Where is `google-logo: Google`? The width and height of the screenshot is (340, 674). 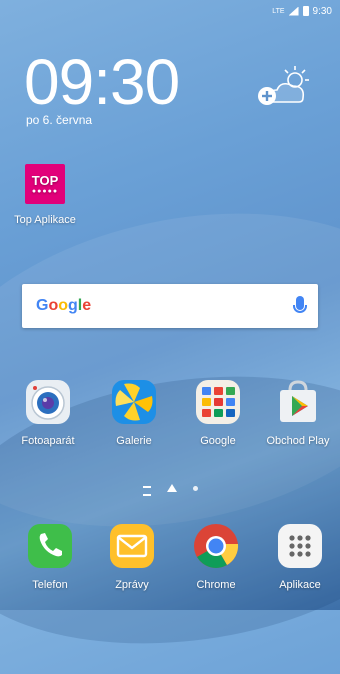
google-logo: Google is located at coordinates (64, 305).